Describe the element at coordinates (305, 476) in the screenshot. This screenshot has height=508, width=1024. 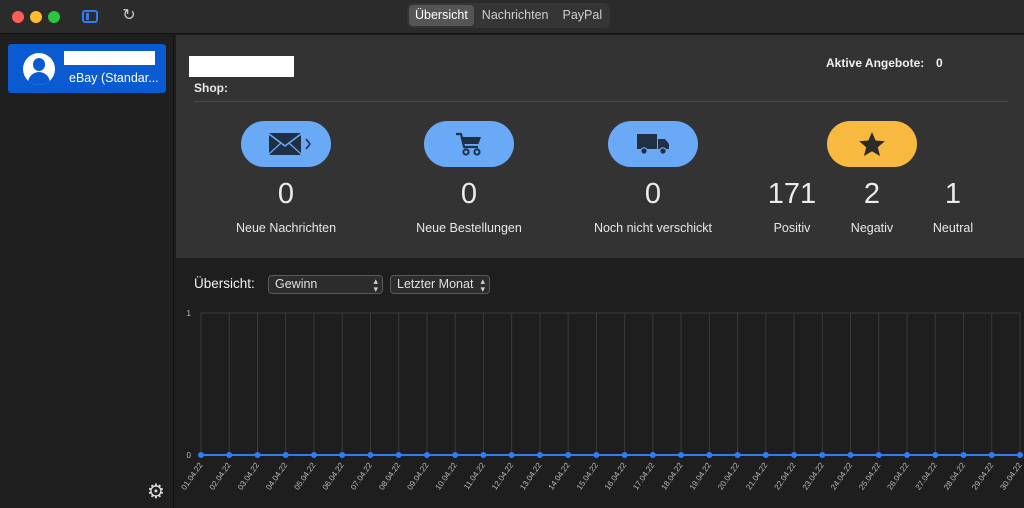
I see `x-tick-label: 05.04.22` at that location.